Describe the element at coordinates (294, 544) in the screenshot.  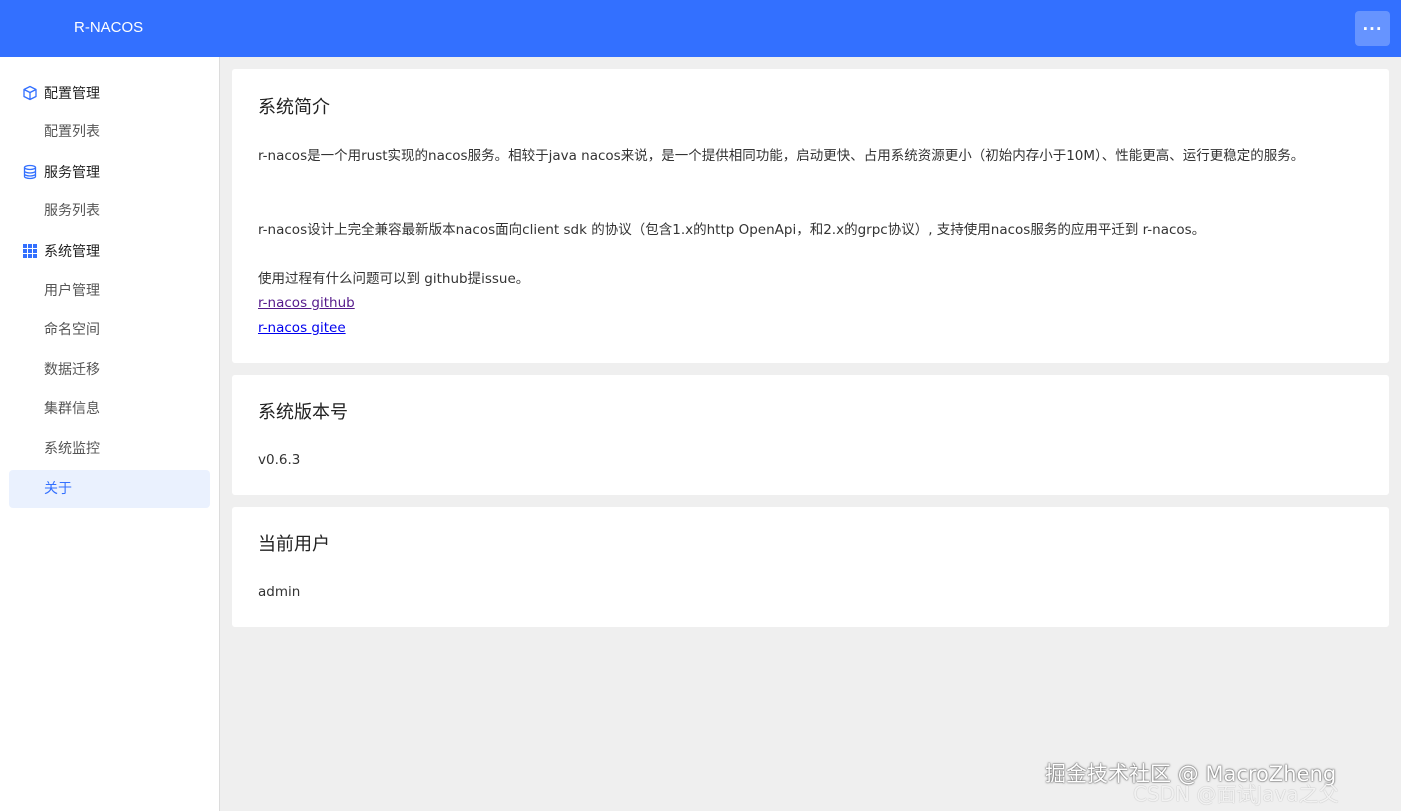
I see `current-user-title: 当前用户` at that location.